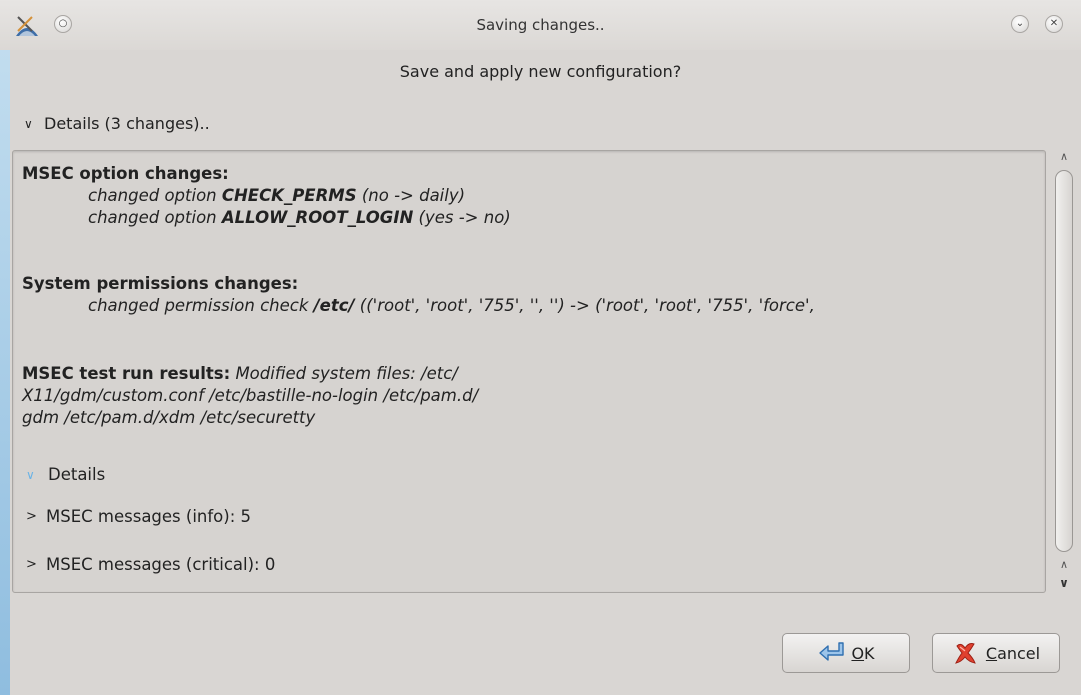  I want to click on sub-details-expander: ∨ Details, so click(63, 474).